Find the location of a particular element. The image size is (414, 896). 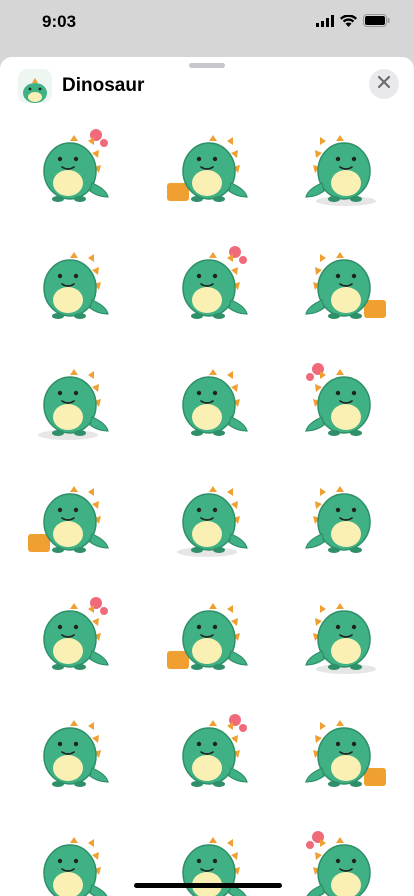

sticker-sleepy-dino is located at coordinates (68, 163).